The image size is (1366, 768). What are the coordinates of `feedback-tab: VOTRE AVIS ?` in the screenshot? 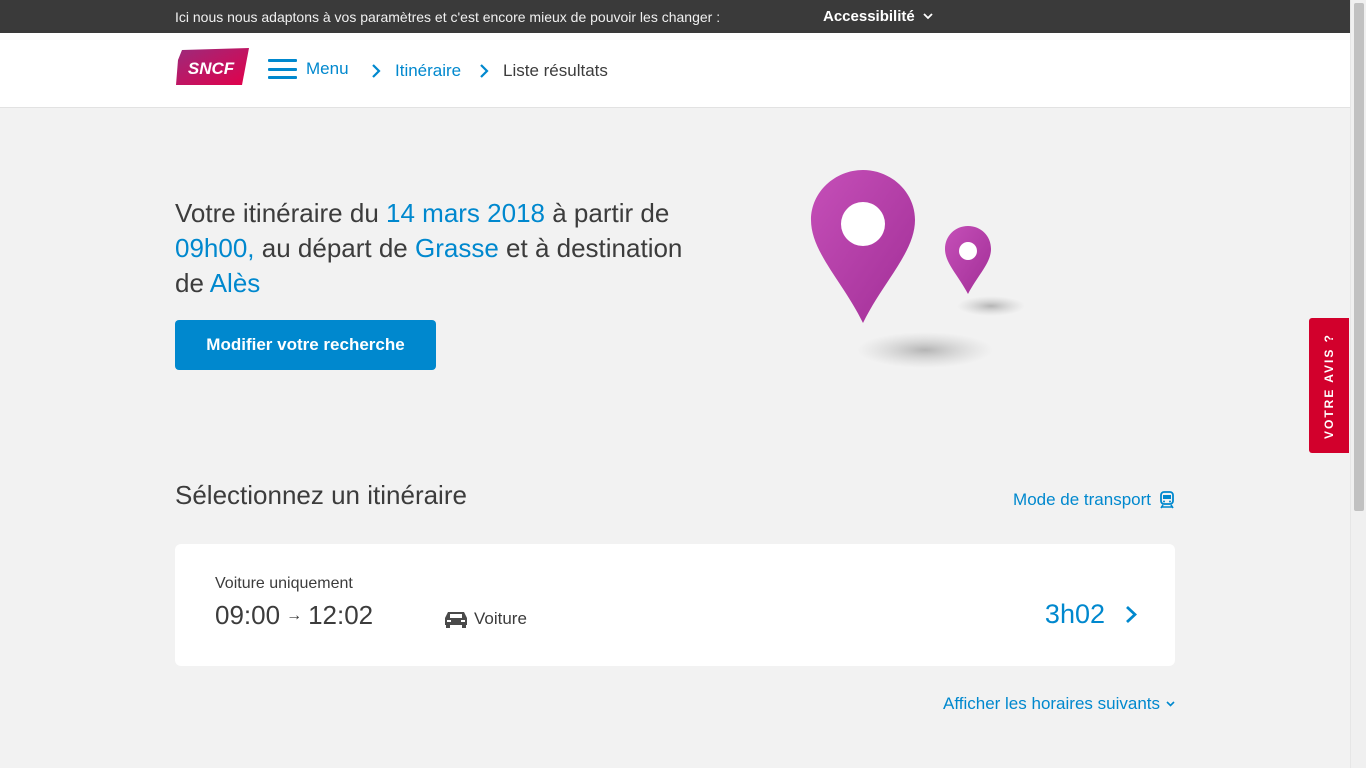 It's located at (1329, 385).